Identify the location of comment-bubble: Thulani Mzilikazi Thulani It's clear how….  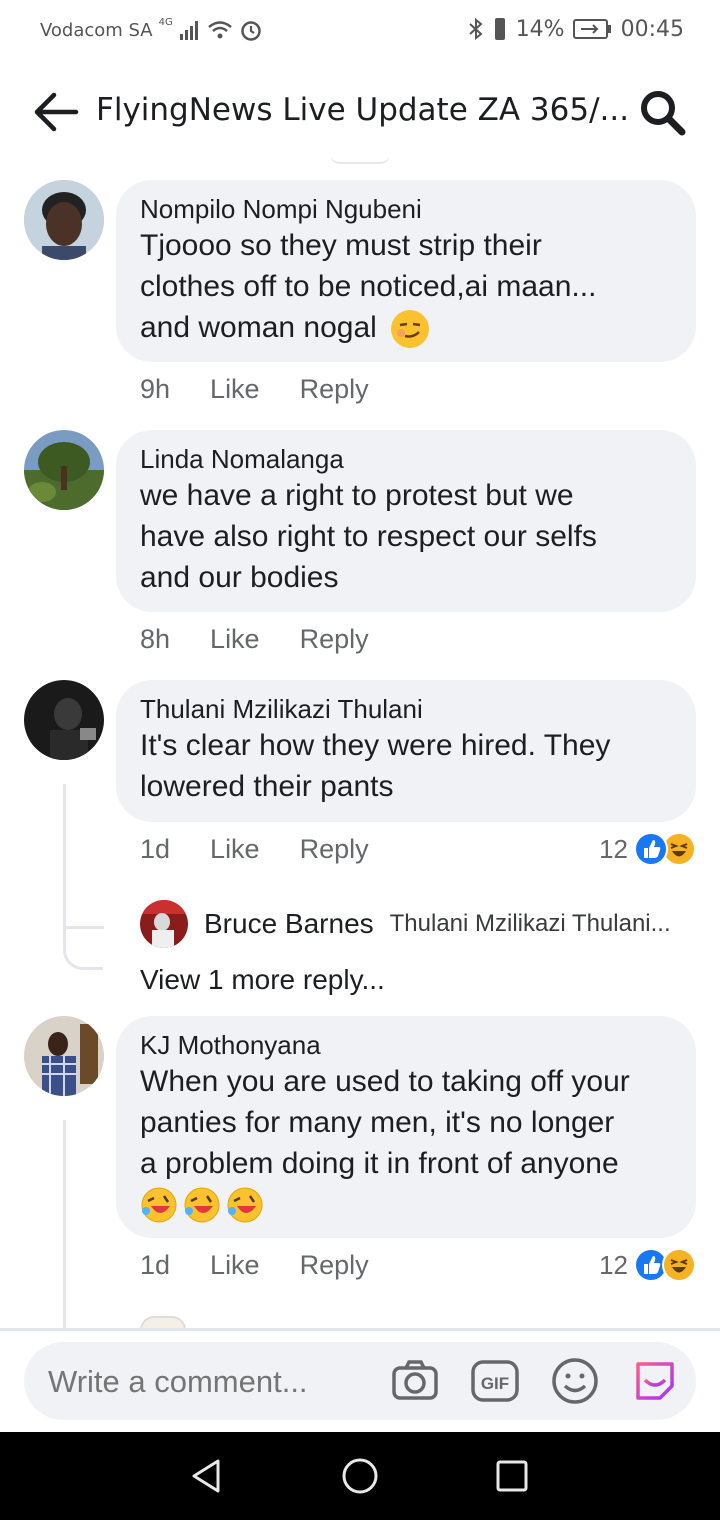
(406, 751).